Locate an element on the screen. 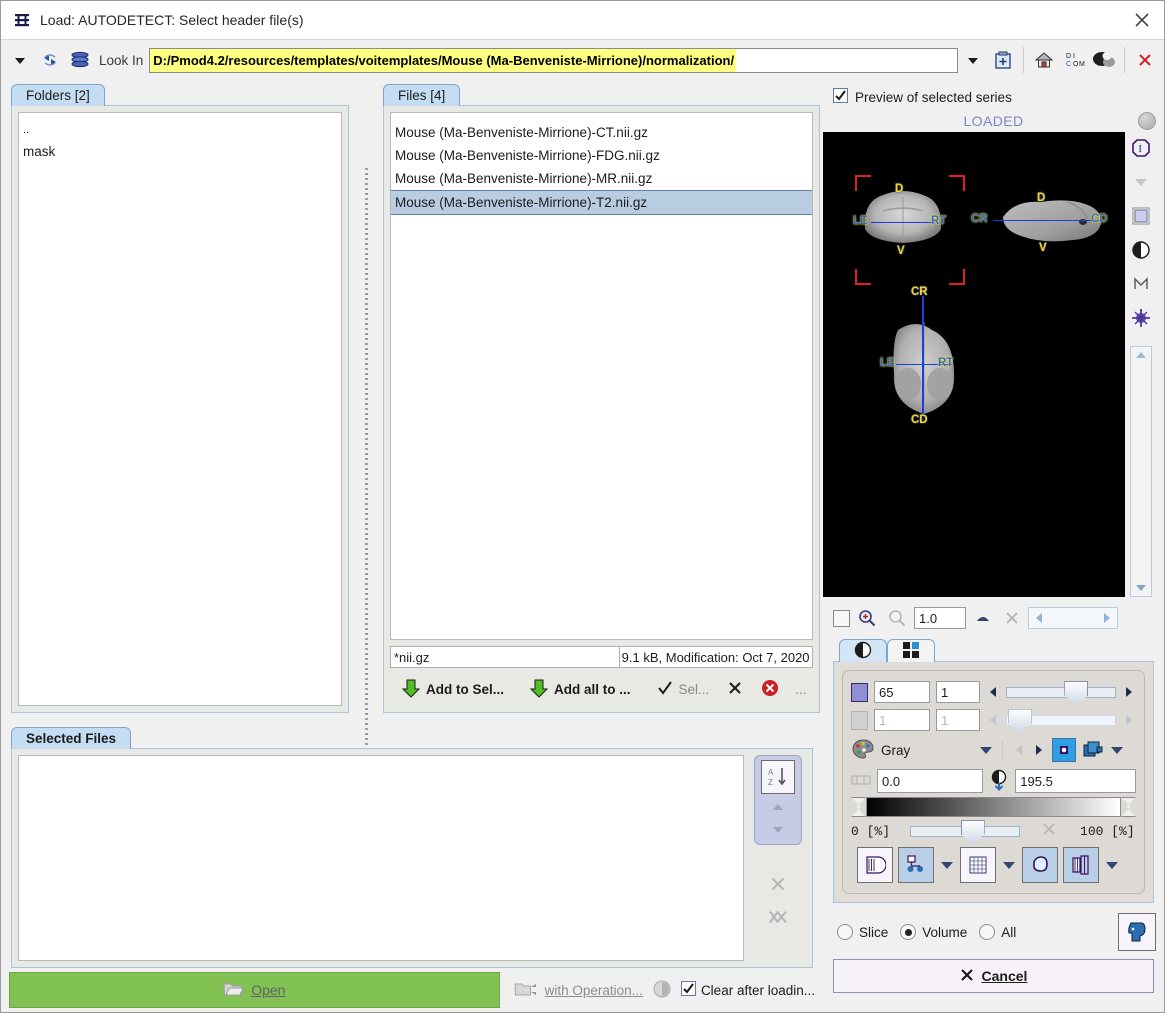 This screenshot has height=1013, width=1165. vois-menu-icon is located at coordinates (947, 865).